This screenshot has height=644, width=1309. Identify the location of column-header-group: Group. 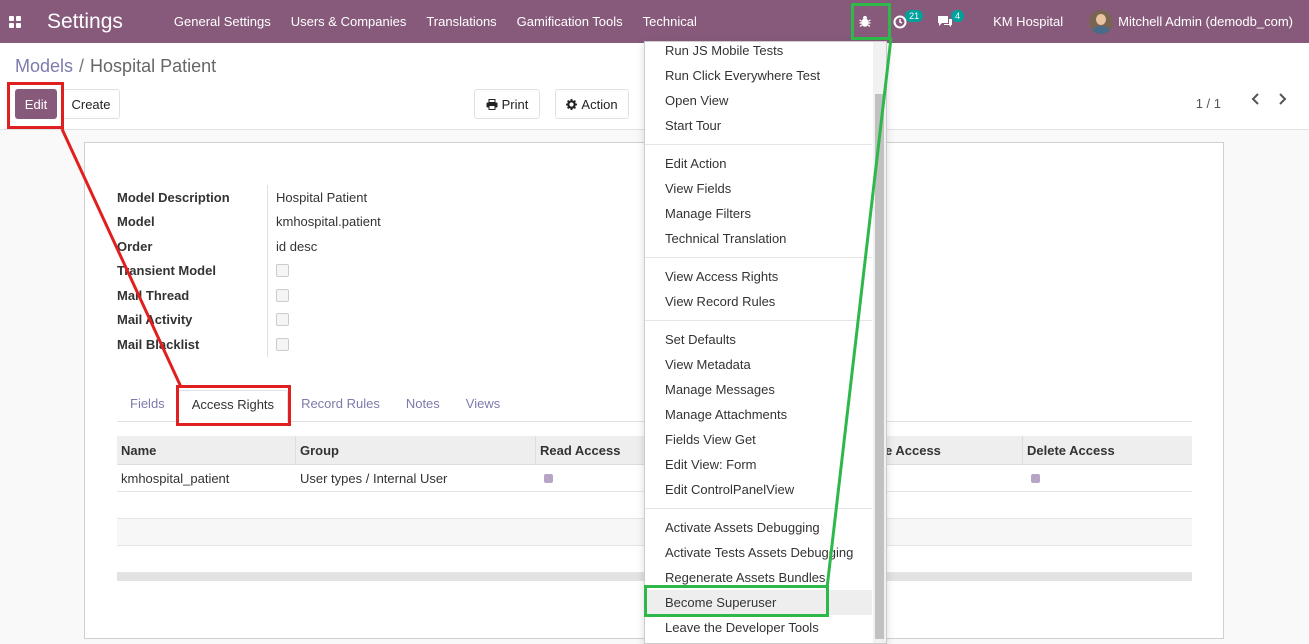
(416, 450).